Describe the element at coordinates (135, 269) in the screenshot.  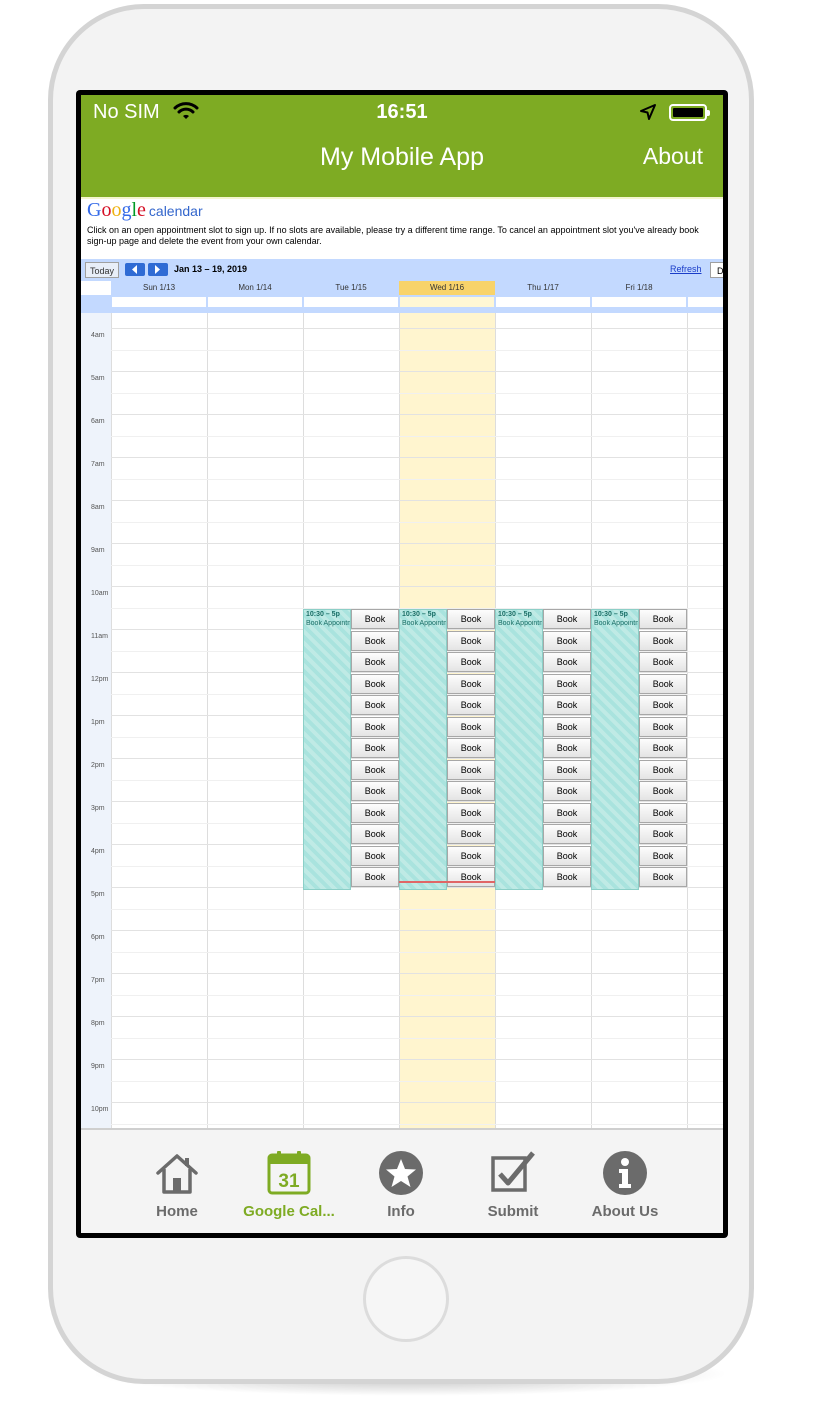
I see `prev-week-button` at that location.